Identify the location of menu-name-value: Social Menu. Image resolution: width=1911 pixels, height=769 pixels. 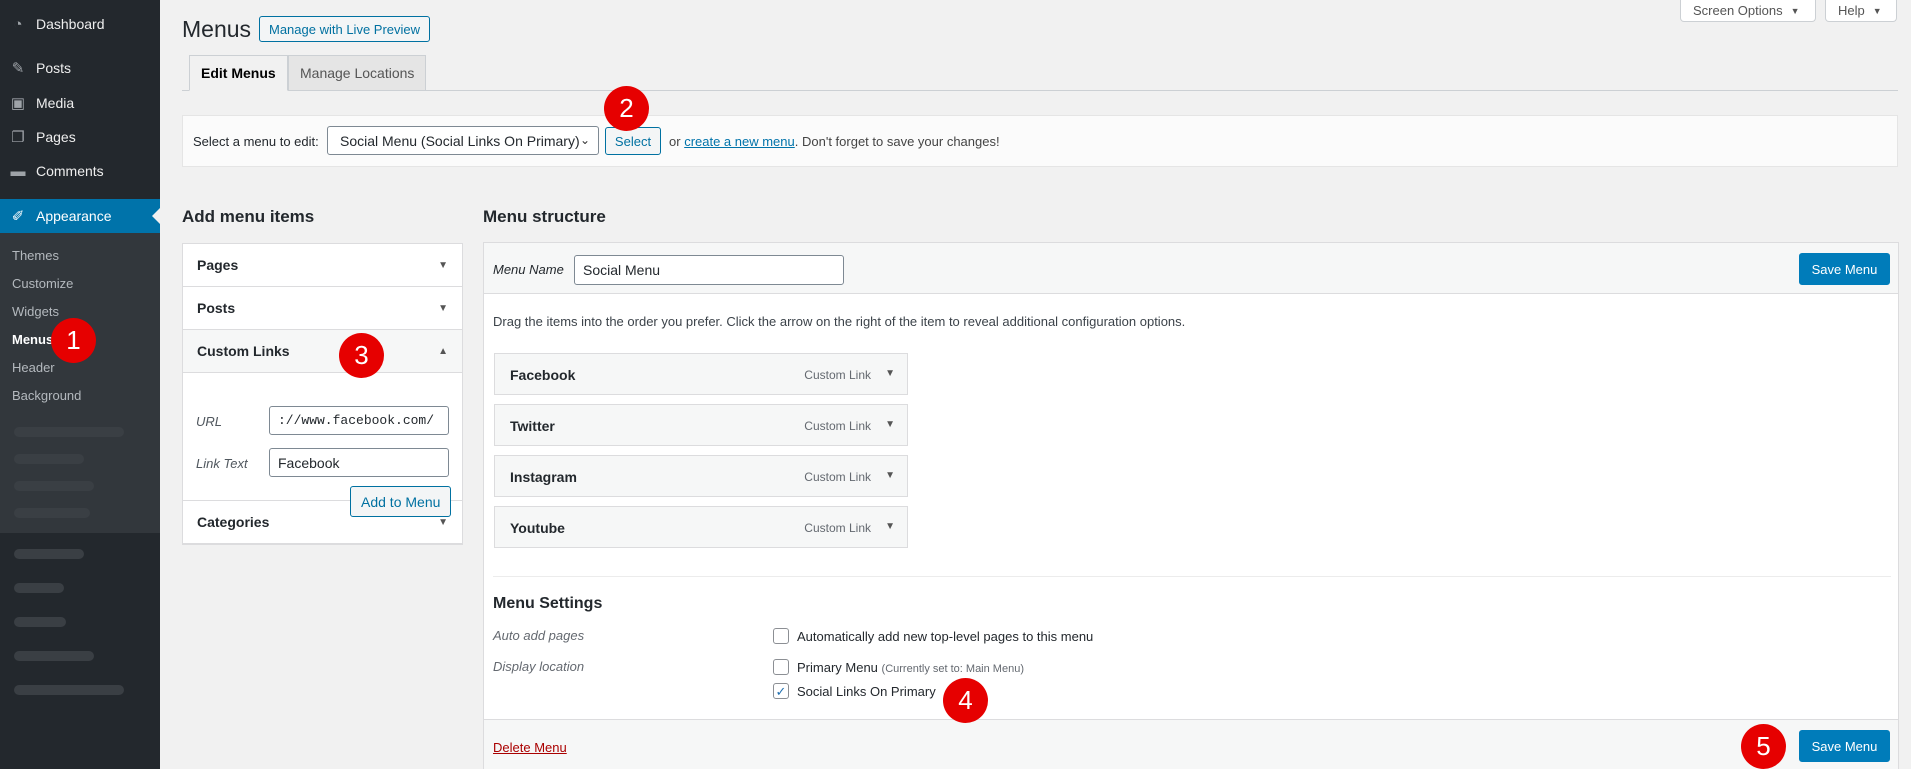
(622, 270).